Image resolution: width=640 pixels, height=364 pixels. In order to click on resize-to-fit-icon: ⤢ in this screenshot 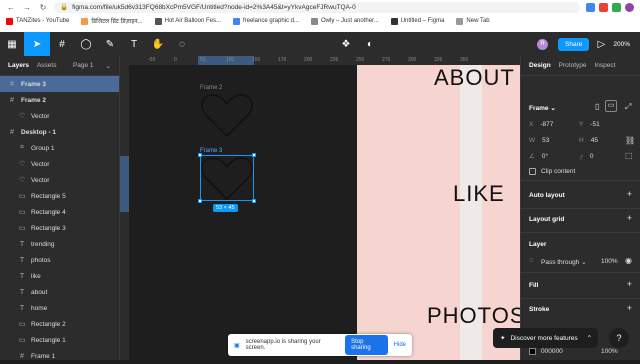, I will do `click(628, 107)`.